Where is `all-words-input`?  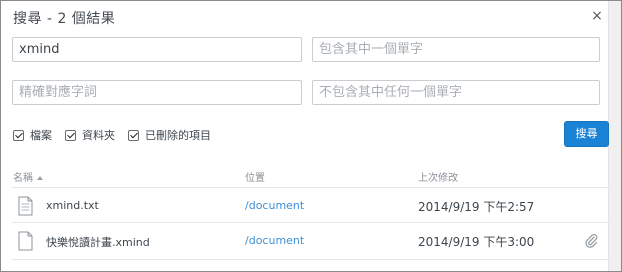
all-words-input is located at coordinates (456, 49).